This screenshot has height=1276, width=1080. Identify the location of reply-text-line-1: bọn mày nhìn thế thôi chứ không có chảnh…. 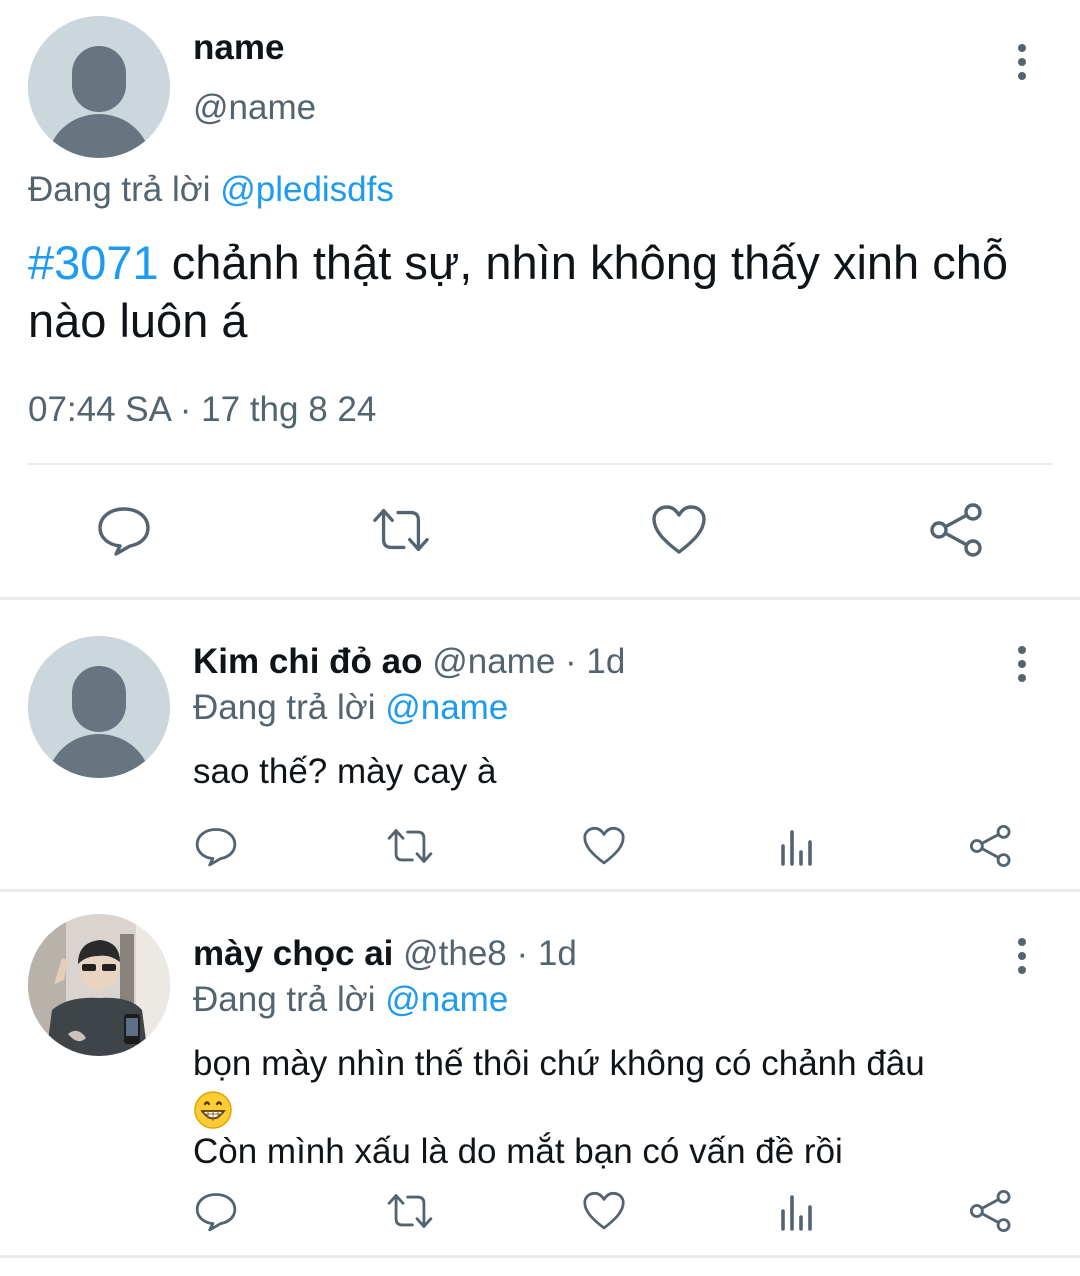
(559, 1063).